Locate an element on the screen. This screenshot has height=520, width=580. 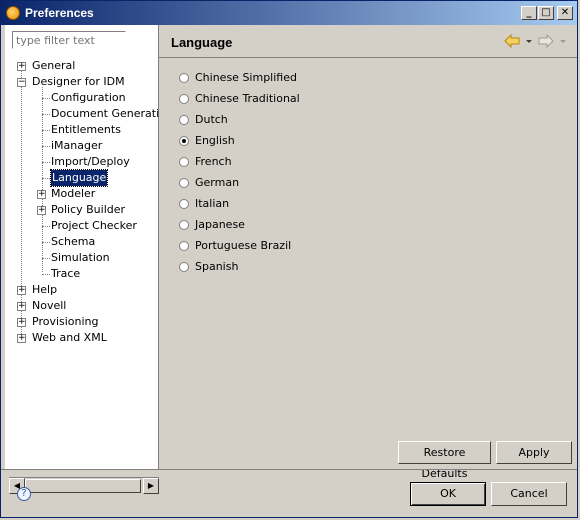
tree-item-label: Web and XML is located at coordinates (69, 337).